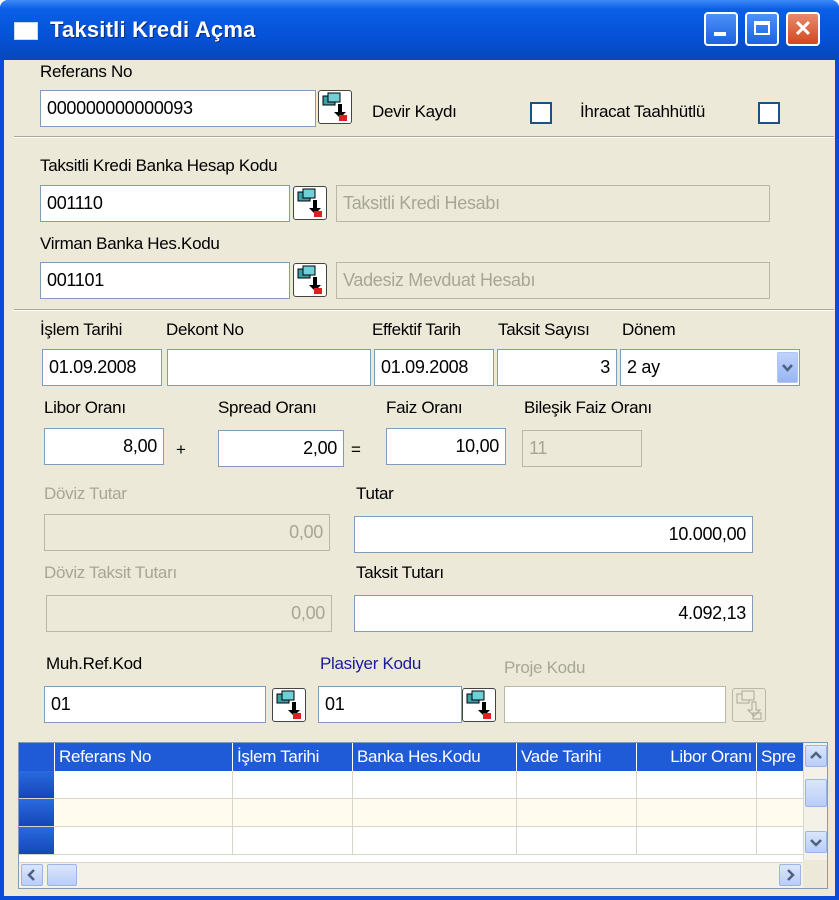  Describe the element at coordinates (102, 367) in the screenshot. I see `islem-tarihi-input: 01.09.2008` at that location.